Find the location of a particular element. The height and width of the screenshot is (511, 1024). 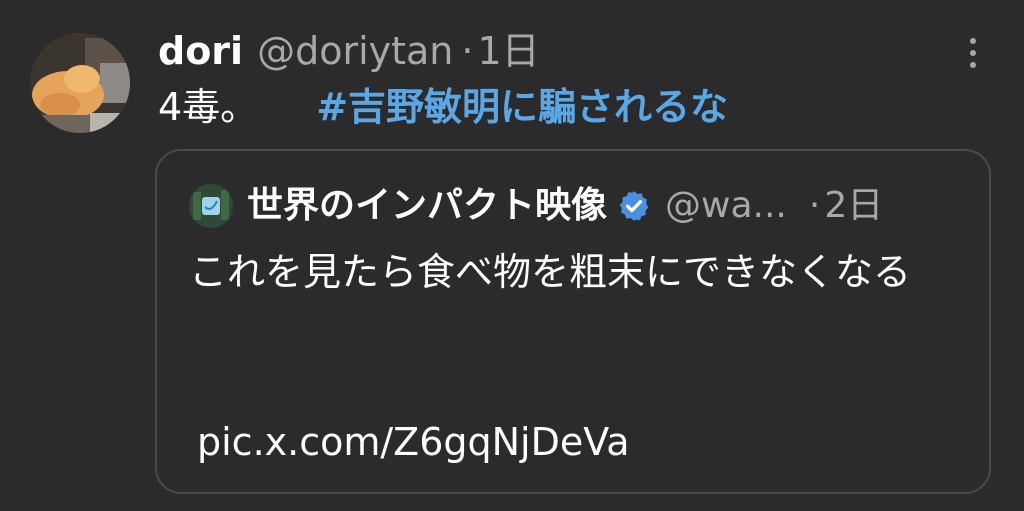

author-handle: @doriytan is located at coordinates (355, 51).